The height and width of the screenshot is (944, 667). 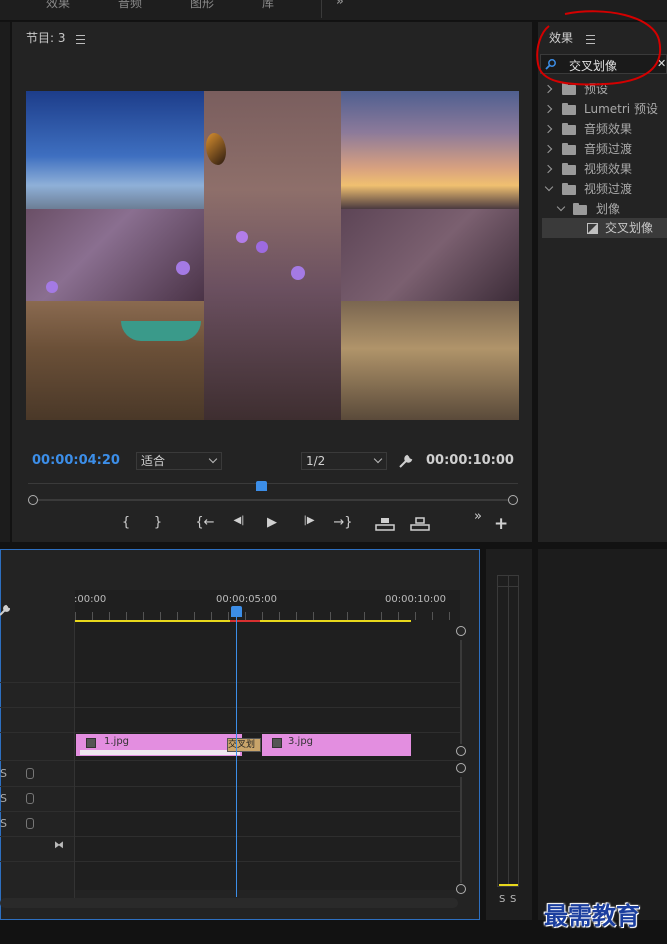 I want to click on timeline-ruler-ticks, so click(x=267, y=616).